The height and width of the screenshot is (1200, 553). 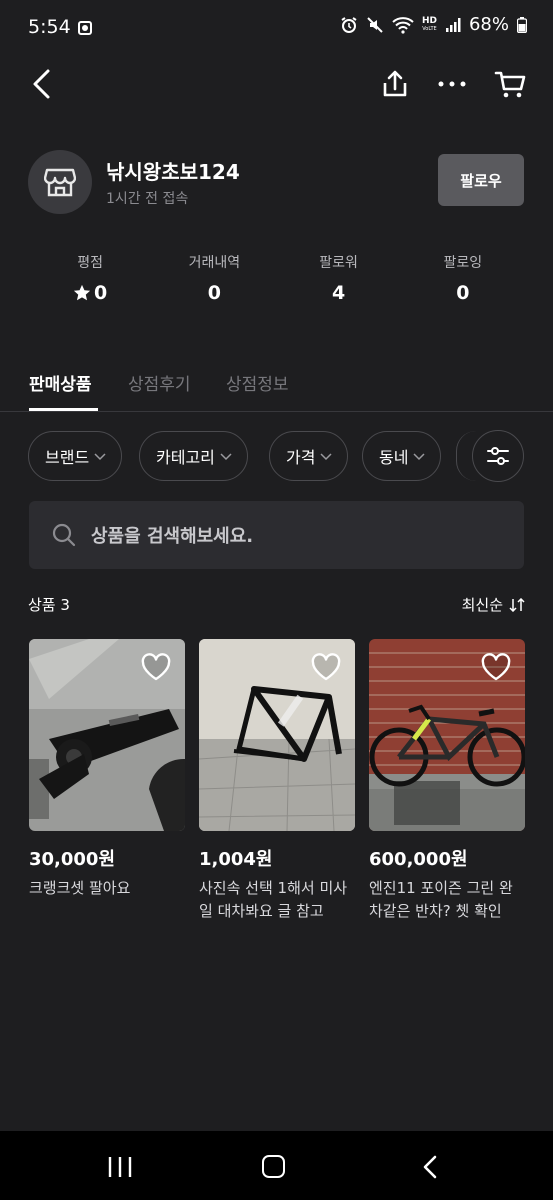 What do you see at coordinates (418, 859) in the screenshot?
I see `product-price: 600,000원` at bounding box center [418, 859].